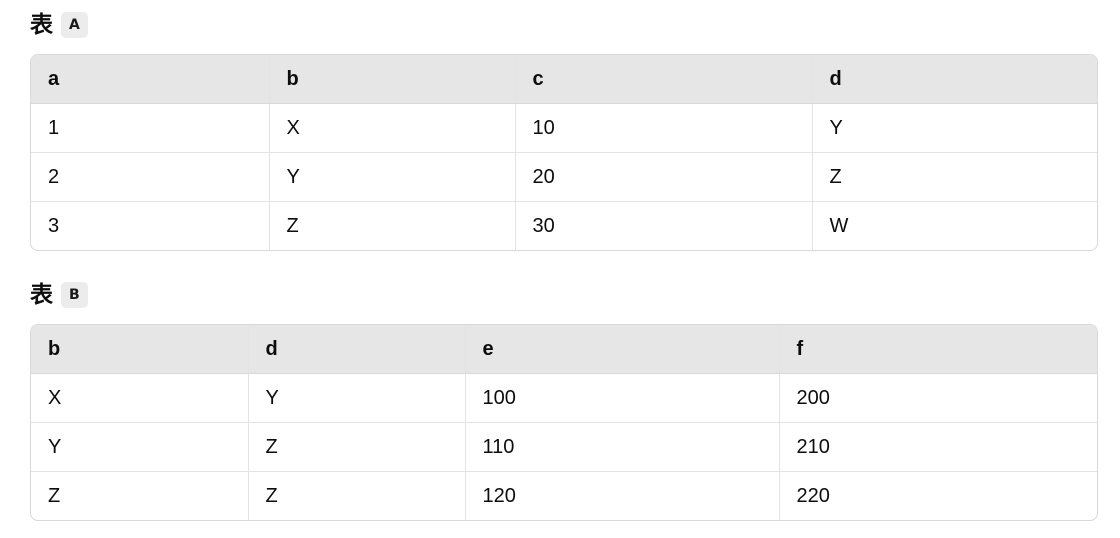 The height and width of the screenshot is (538, 1120). What do you see at coordinates (621, 495) in the screenshot?
I see `table-cell: 120` at bounding box center [621, 495].